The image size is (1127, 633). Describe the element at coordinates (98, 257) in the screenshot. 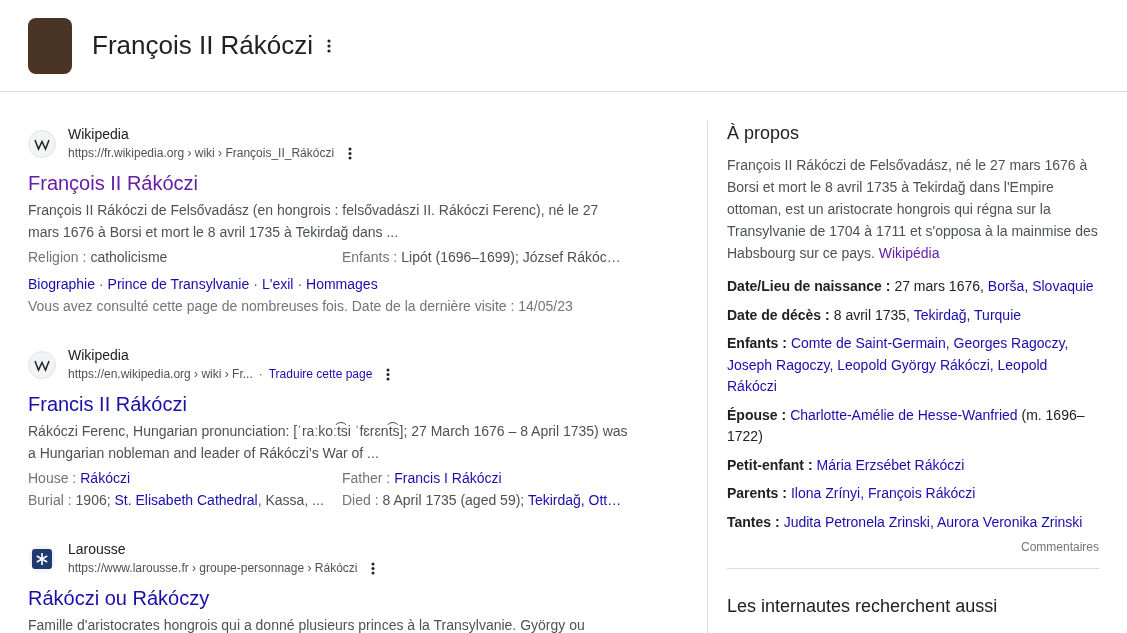

I see `fact-line: Religion : catholicisme` at that location.